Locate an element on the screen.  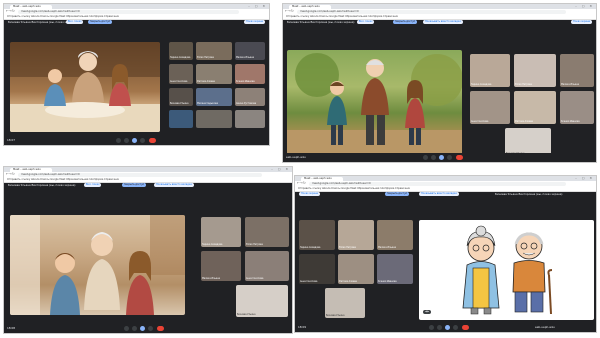
tab-label: Meet – eeb-ueph-wzu is located at coordinates (27, 6).